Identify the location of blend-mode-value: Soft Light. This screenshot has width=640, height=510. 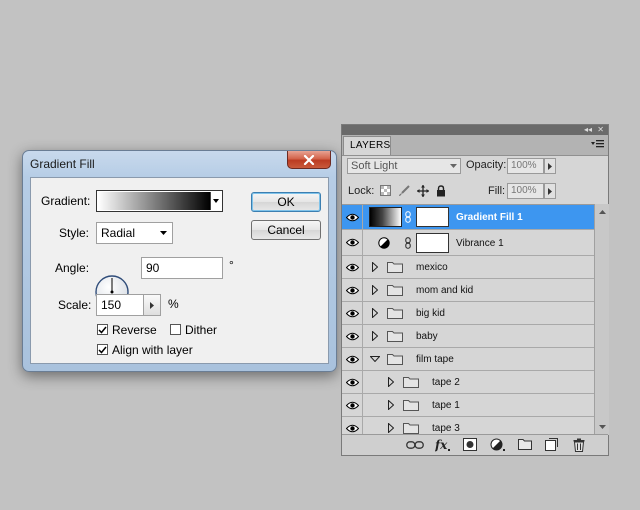
(374, 166).